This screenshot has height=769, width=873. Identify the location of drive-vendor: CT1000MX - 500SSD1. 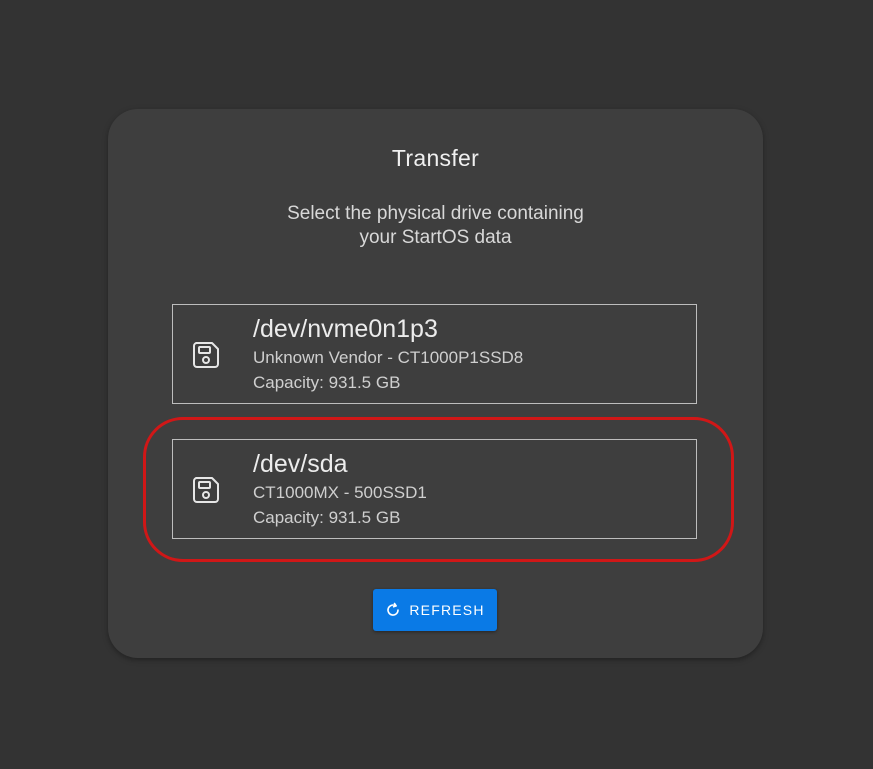
(340, 492).